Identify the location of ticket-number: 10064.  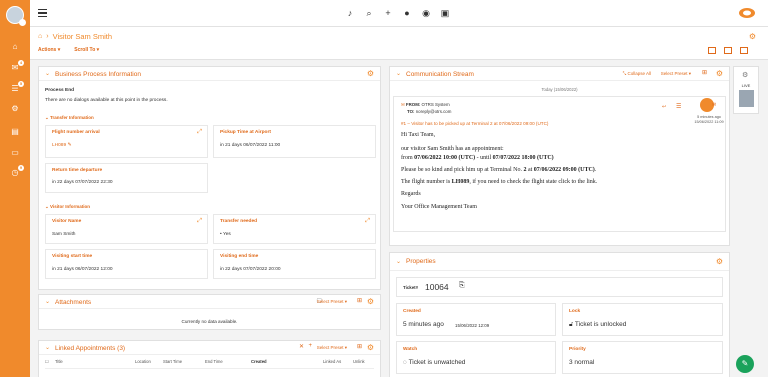
(437, 287).